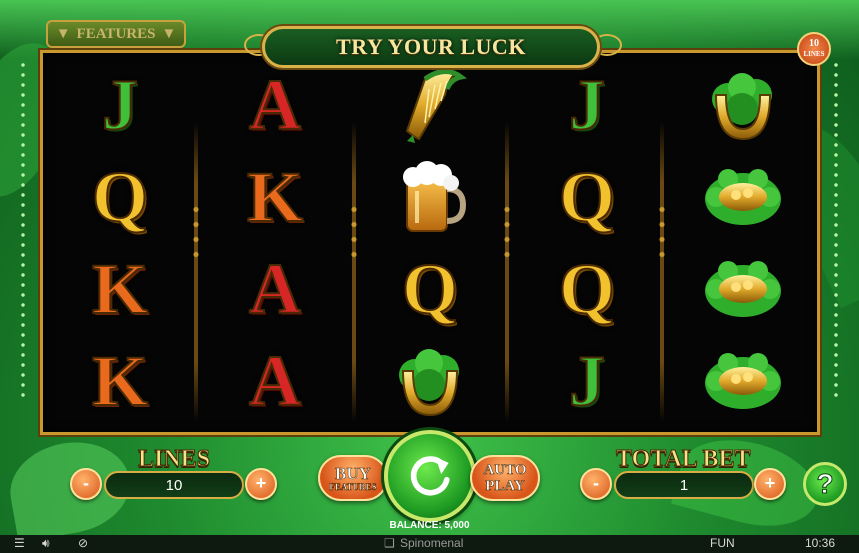  Describe the element at coordinates (825, 484) in the screenshot. I see `help-button: ?` at that location.